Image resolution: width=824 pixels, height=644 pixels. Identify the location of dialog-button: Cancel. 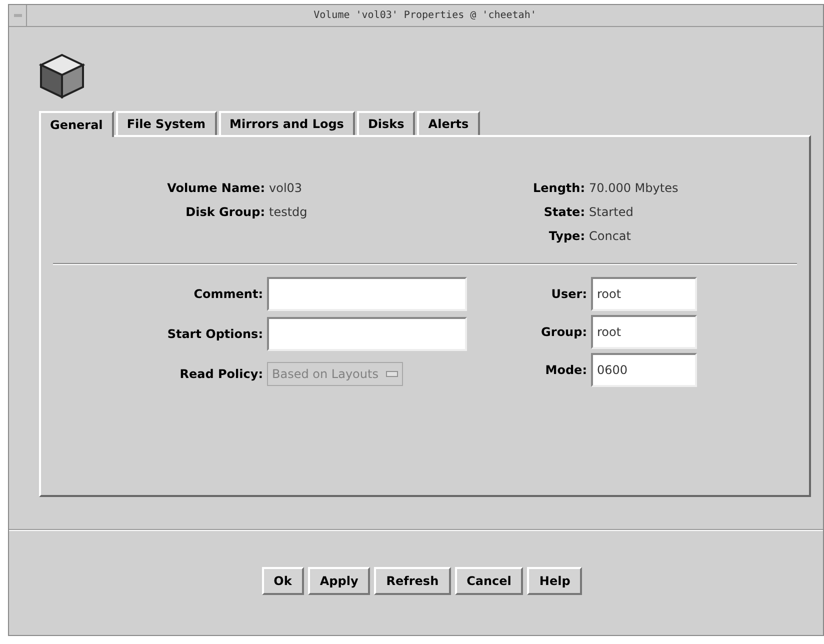
(489, 581).